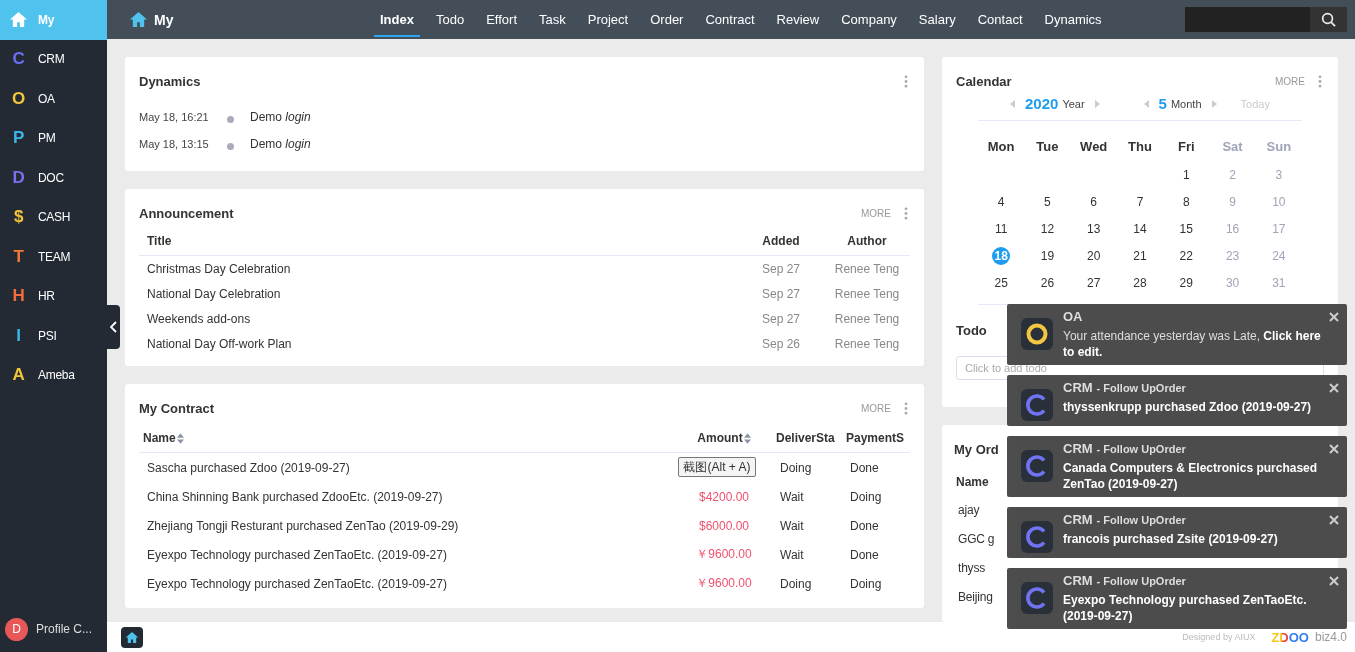 The height and width of the screenshot is (652, 1355). What do you see at coordinates (1047, 255) in the screenshot?
I see `calendar-day: 19` at bounding box center [1047, 255].